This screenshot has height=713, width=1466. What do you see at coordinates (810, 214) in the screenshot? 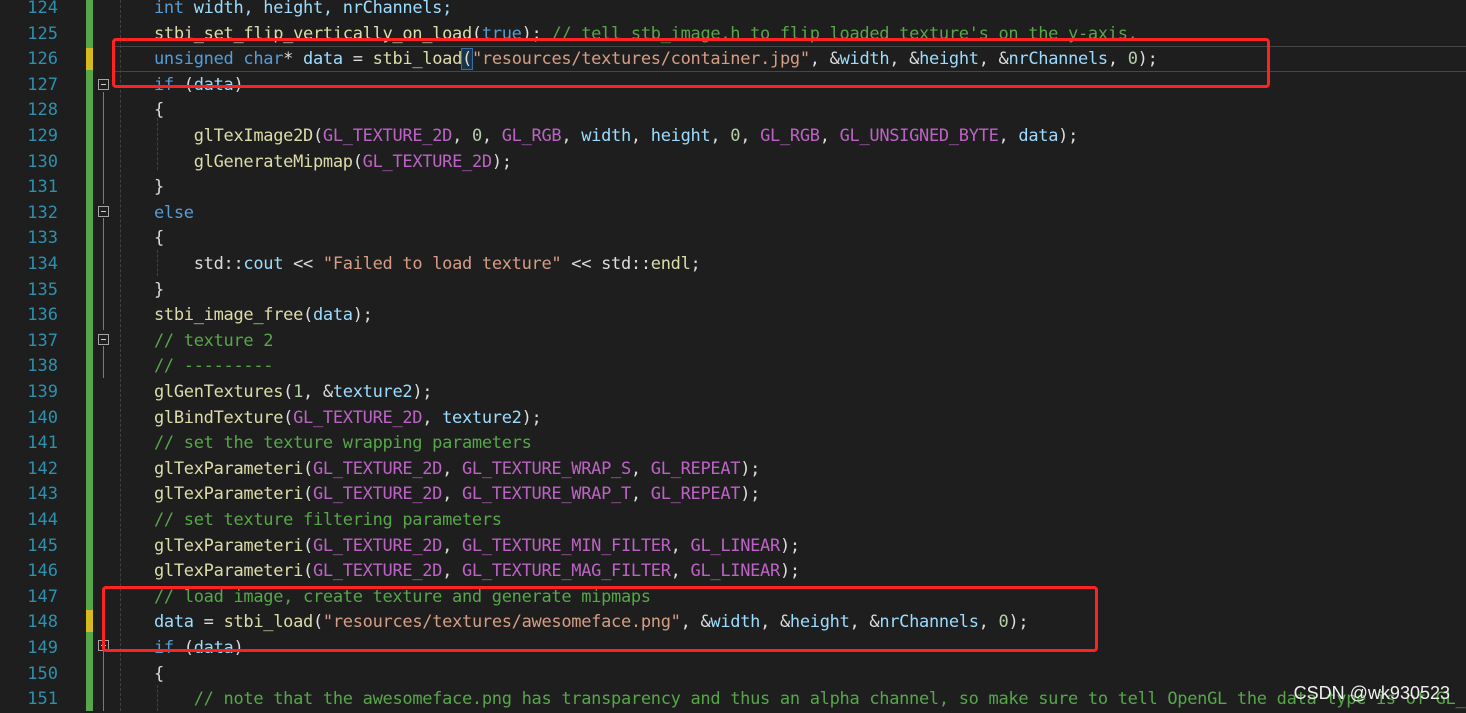
I see `code-line: else` at bounding box center [810, 214].